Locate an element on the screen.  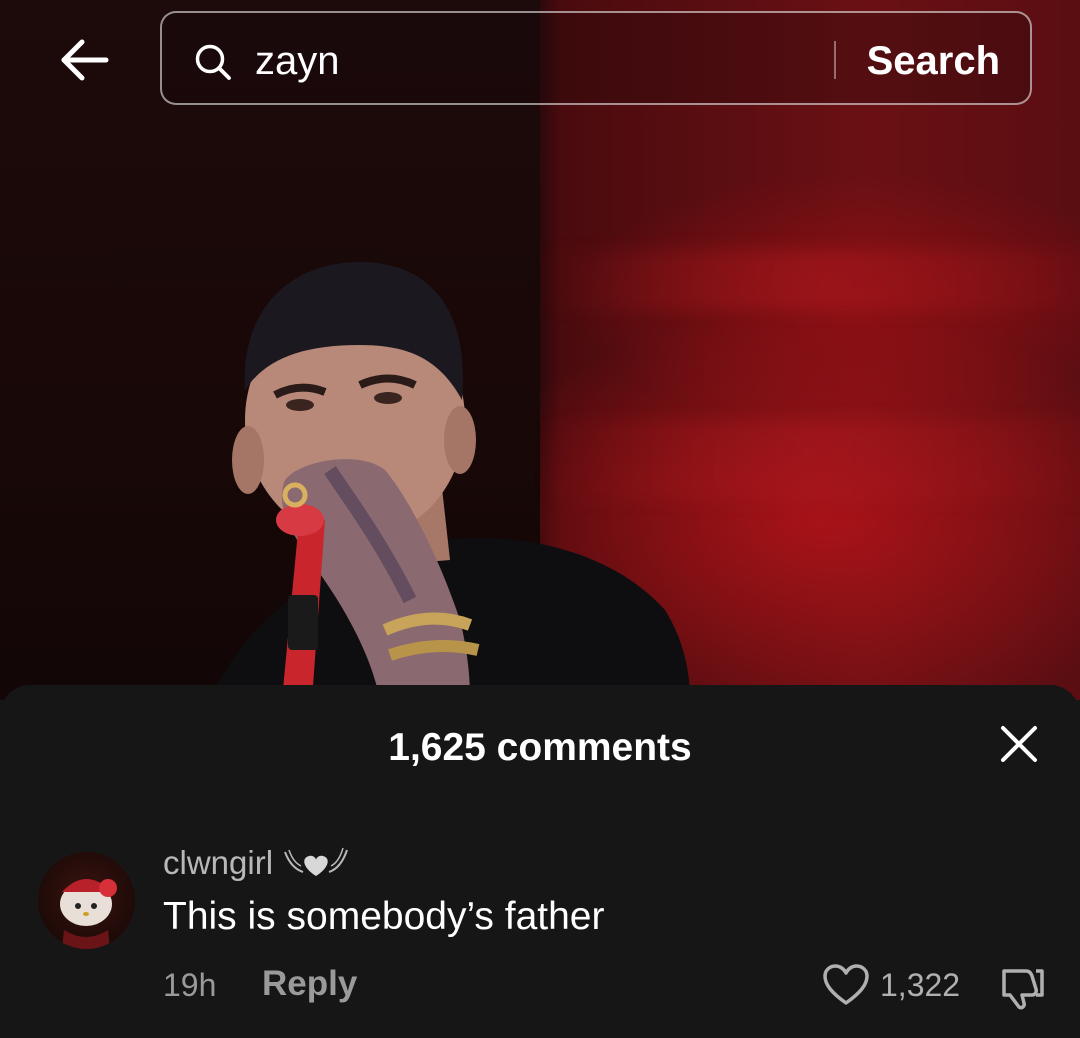
thumbs-down-icon is located at coordinates (1021, 986).